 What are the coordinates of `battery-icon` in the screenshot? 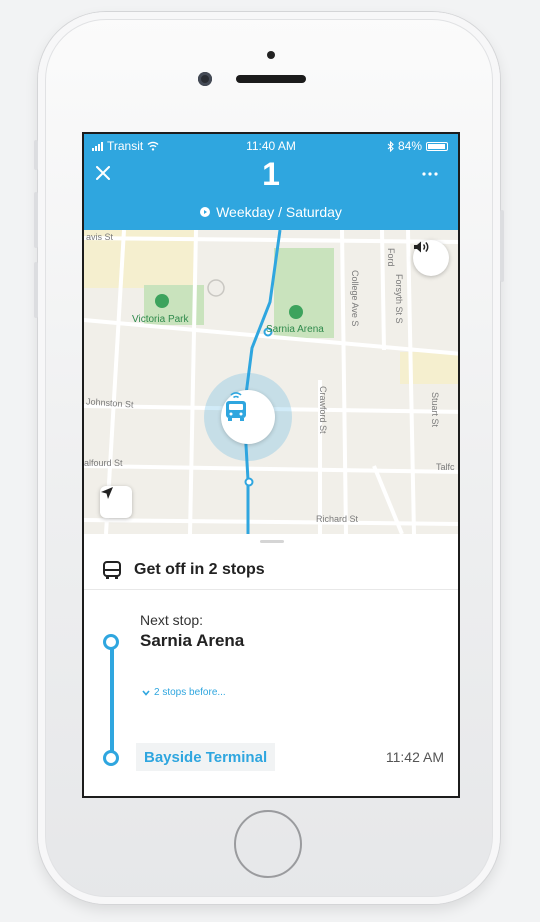 It's located at (437, 146).